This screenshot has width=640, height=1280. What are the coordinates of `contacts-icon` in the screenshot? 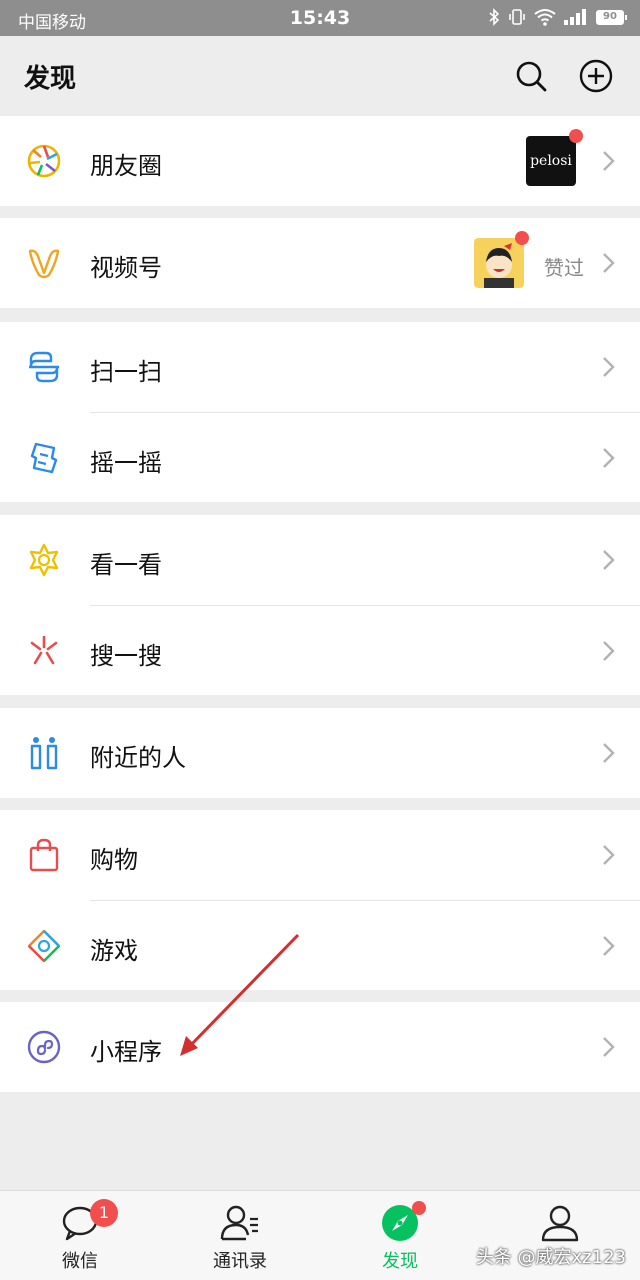 It's located at (239, 1223).